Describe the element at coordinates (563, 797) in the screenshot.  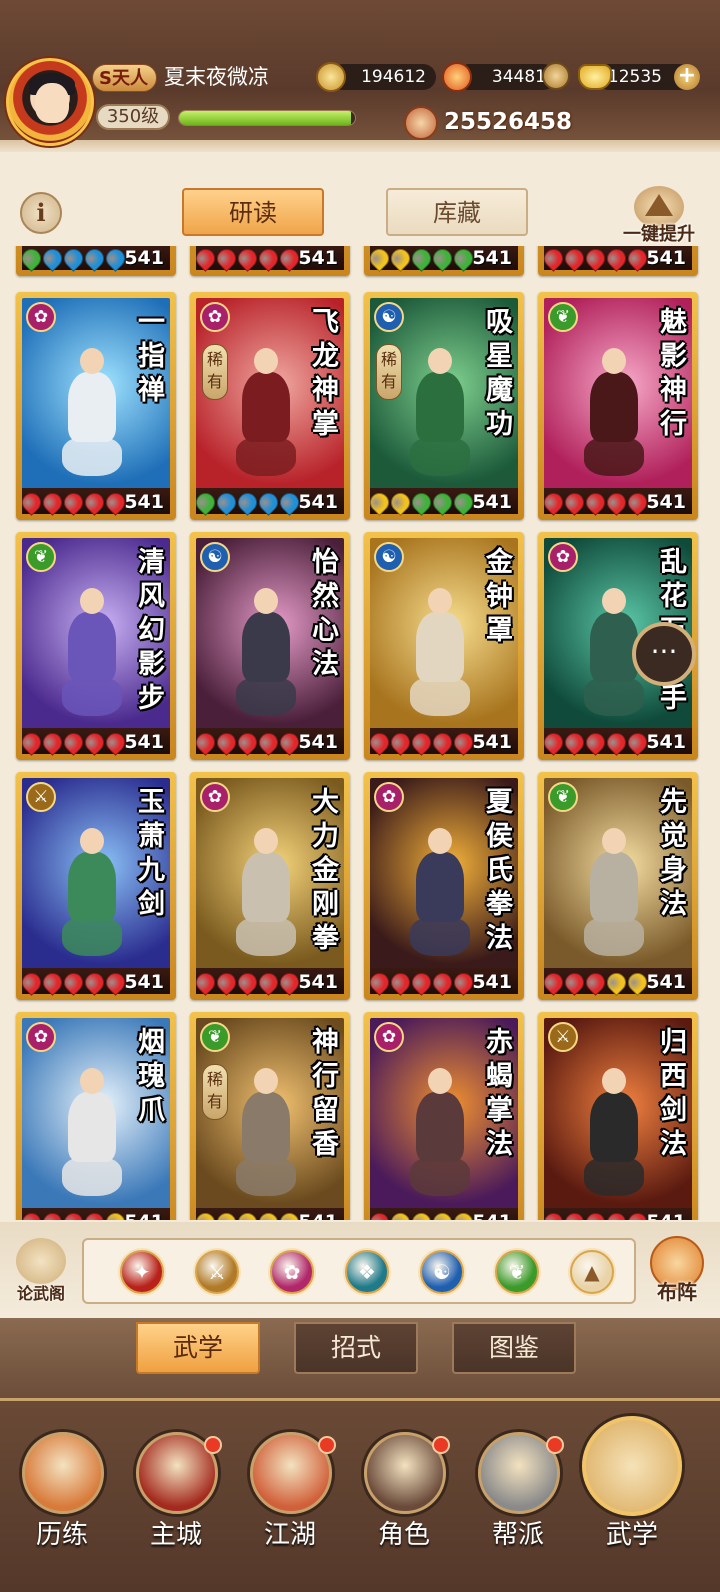
I see `leaf-school-icon: ❦` at that location.